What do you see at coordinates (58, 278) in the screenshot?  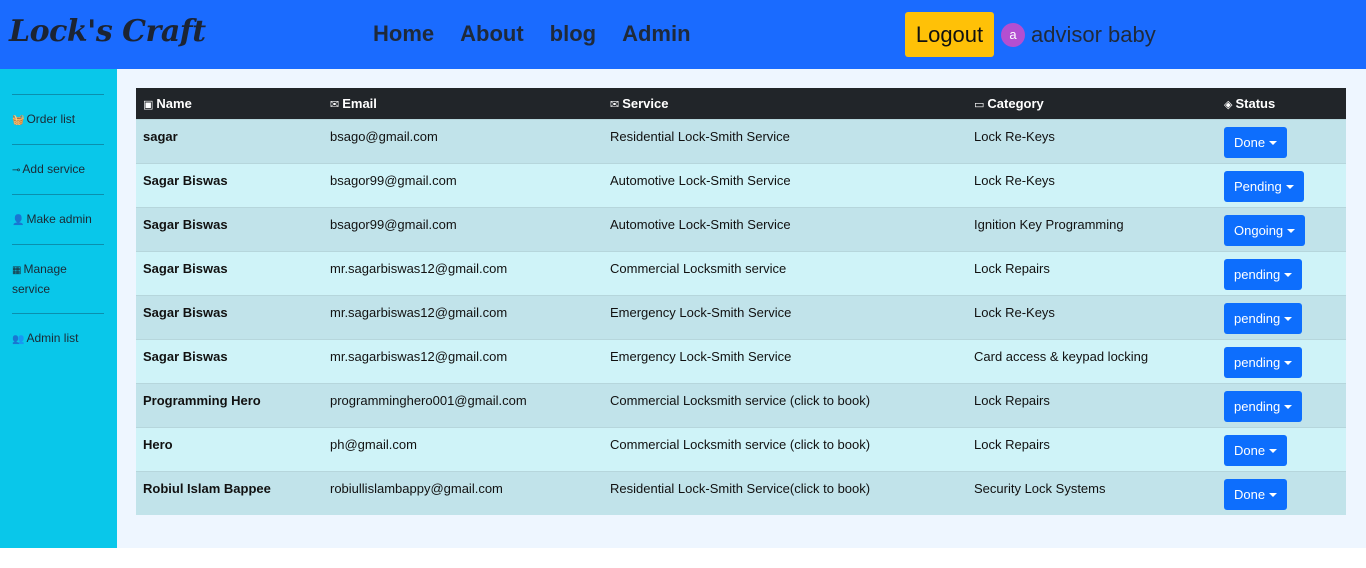 I see `sidebar-item-manage-service: ▦ Manage service` at bounding box center [58, 278].